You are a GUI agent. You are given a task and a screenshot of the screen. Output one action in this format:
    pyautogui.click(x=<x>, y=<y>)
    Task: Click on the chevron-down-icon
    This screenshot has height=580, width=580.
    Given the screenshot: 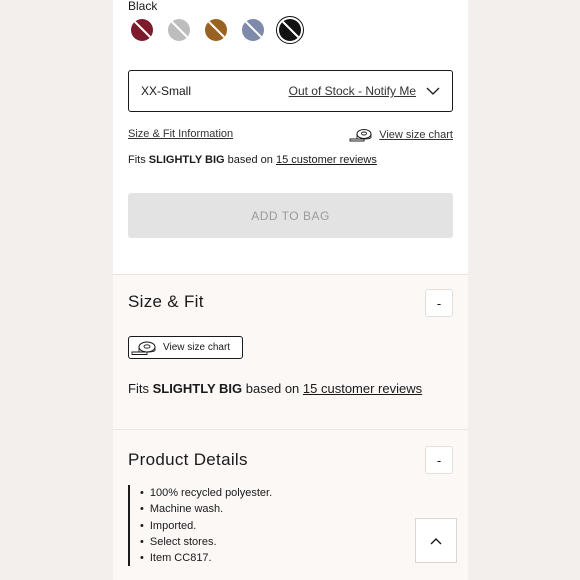 What is the action you would take?
    pyautogui.click(x=433, y=91)
    